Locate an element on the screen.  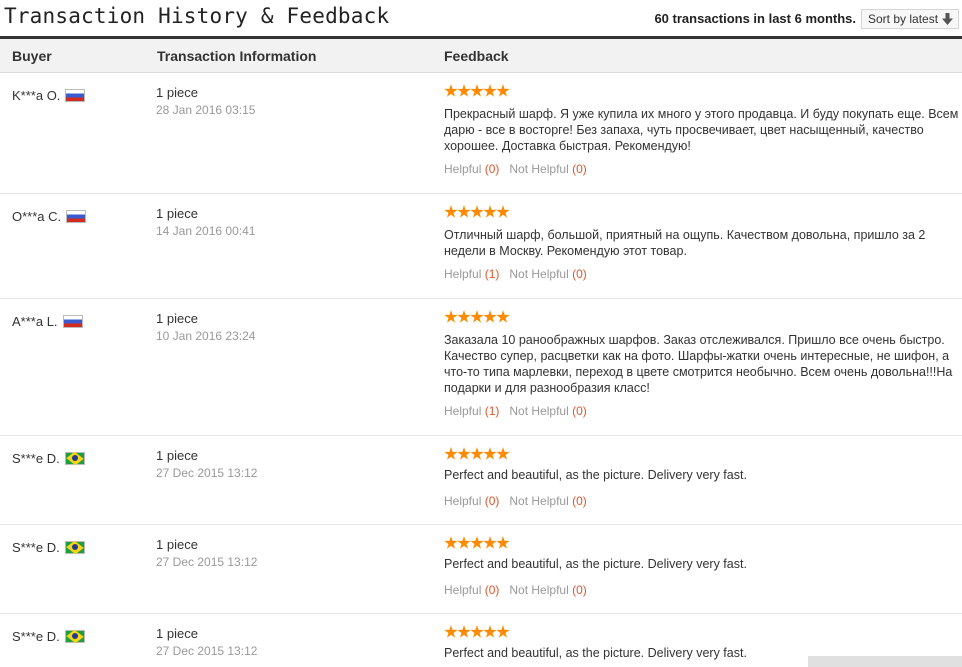
column-header-row: Buyer Transaction Information Feedback is located at coordinates (481, 56).